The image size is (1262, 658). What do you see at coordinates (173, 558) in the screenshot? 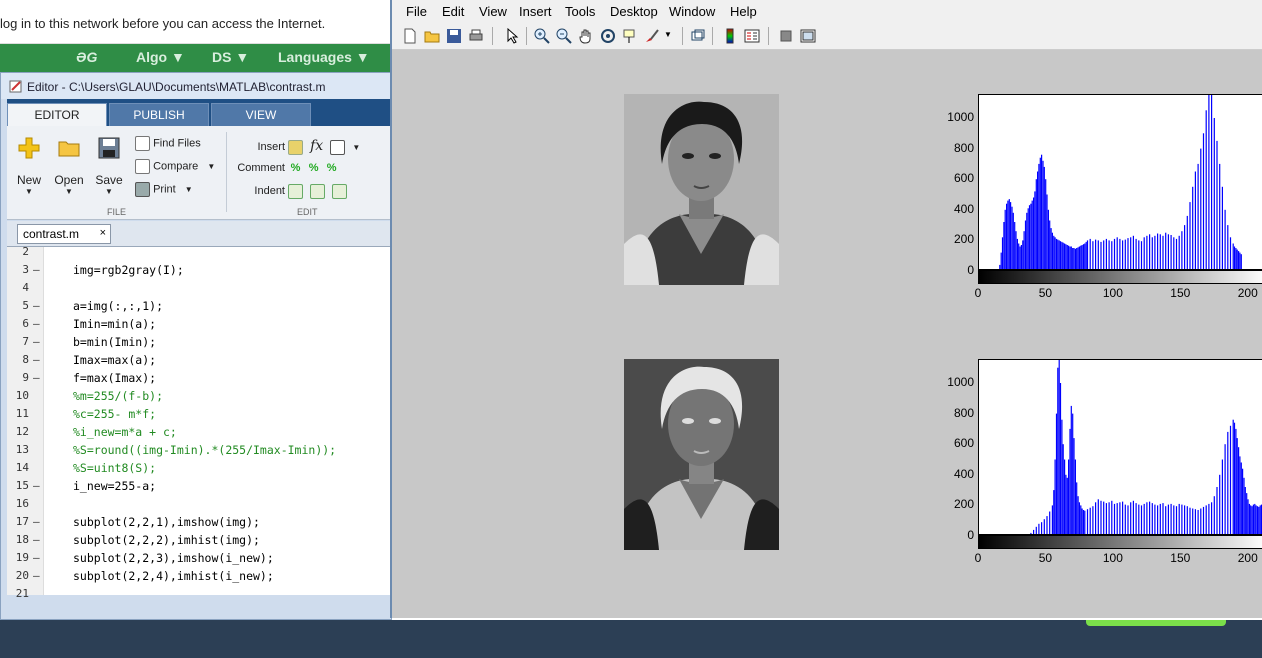
I see `code-line: subplot(2,2,3),imshow(i_new);` at bounding box center [173, 558].